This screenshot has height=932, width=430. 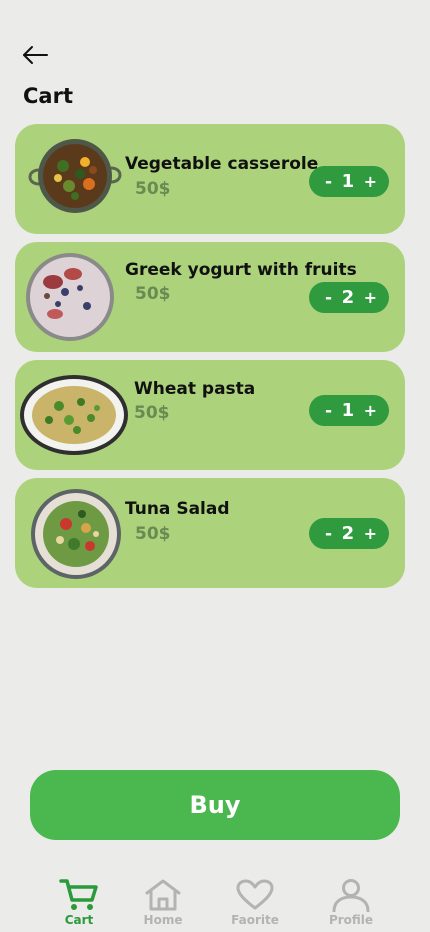 I want to click on nav-item-profile: Profile, so click(x=351, y=902).